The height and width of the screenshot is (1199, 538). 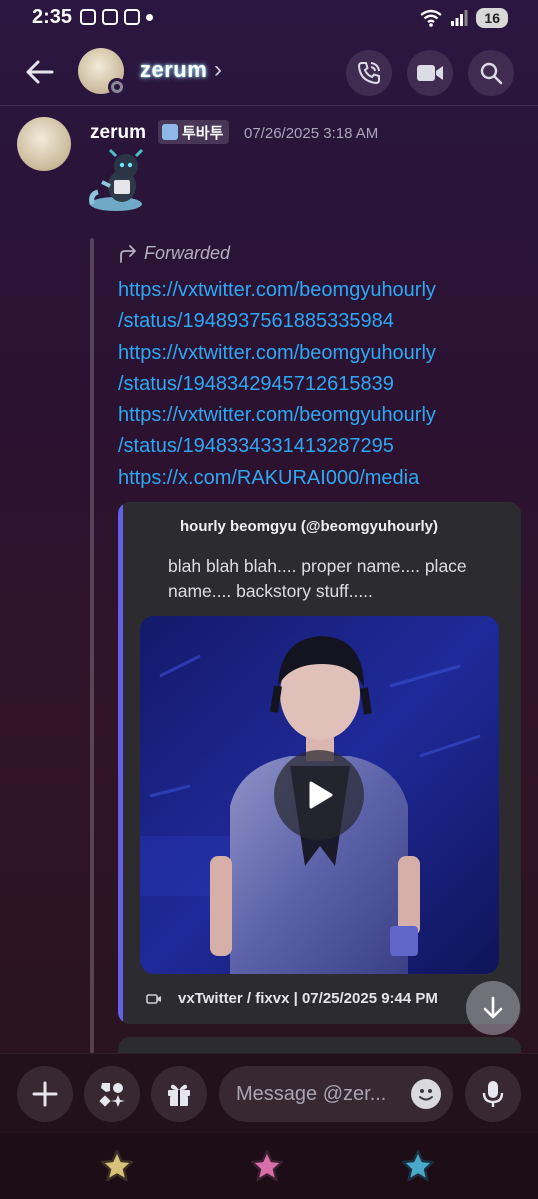 I want to click on status-time: 2:35, so click(x=52, y=17).